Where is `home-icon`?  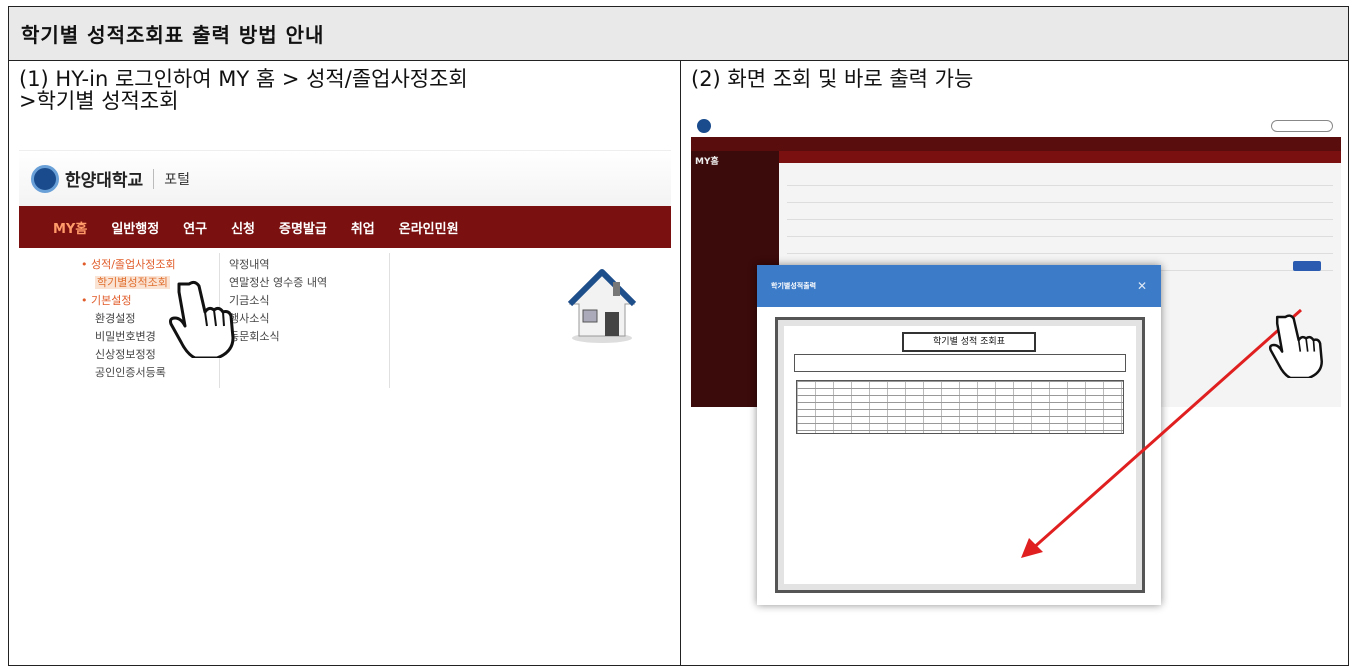
home-icon is located at coordinates (602, 306).